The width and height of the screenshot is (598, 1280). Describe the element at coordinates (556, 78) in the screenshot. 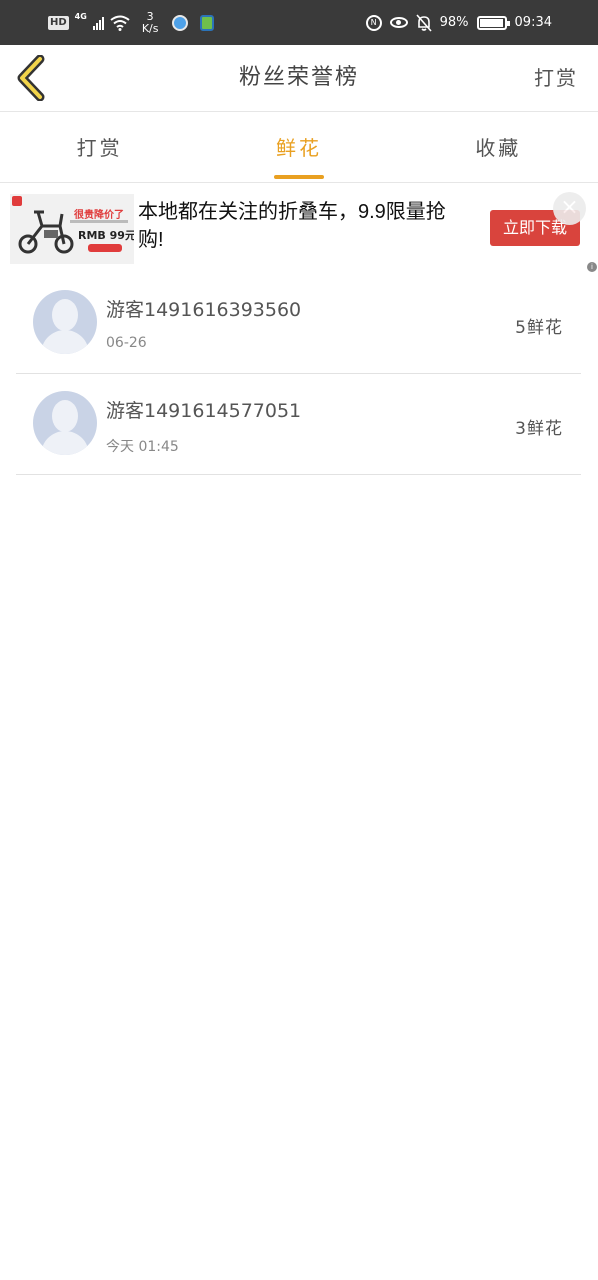

I see `reward-button: 打赏` at that location.